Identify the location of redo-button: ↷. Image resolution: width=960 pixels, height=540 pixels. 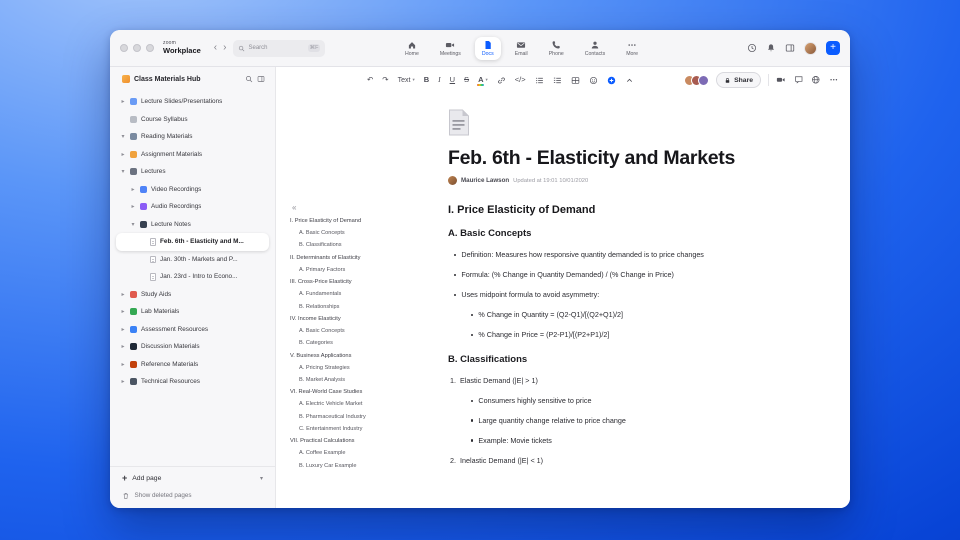
(385, 80).